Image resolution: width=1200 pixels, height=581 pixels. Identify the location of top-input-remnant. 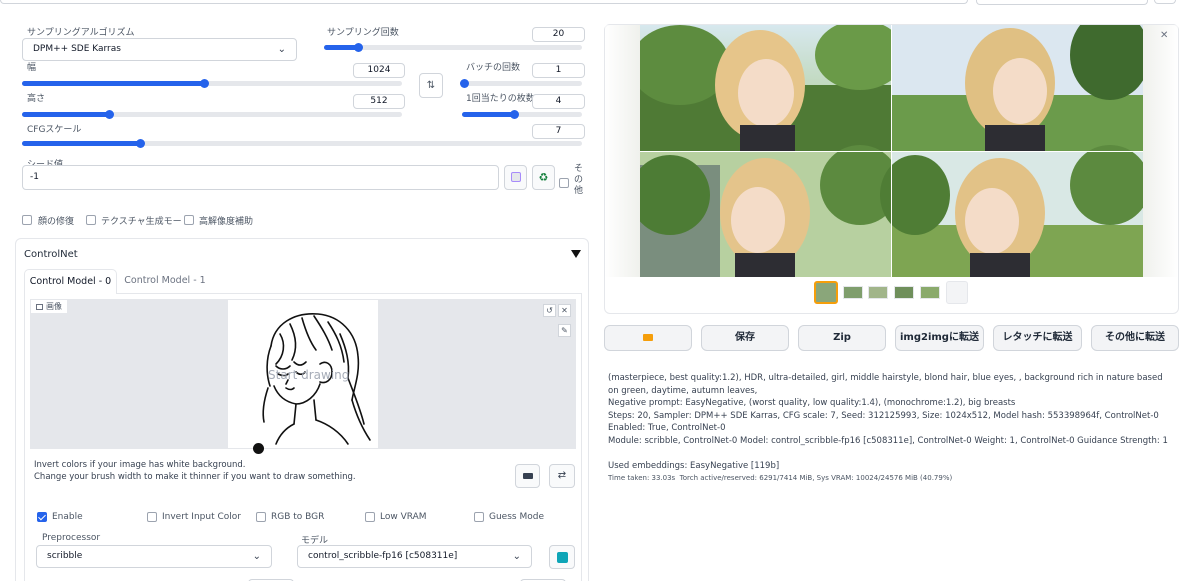
(484, 2).